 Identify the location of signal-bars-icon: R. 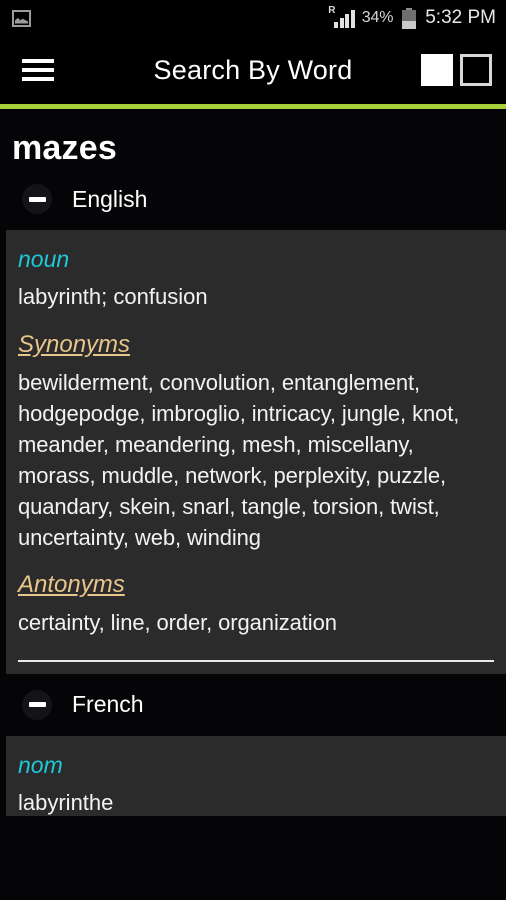
(341, 16).